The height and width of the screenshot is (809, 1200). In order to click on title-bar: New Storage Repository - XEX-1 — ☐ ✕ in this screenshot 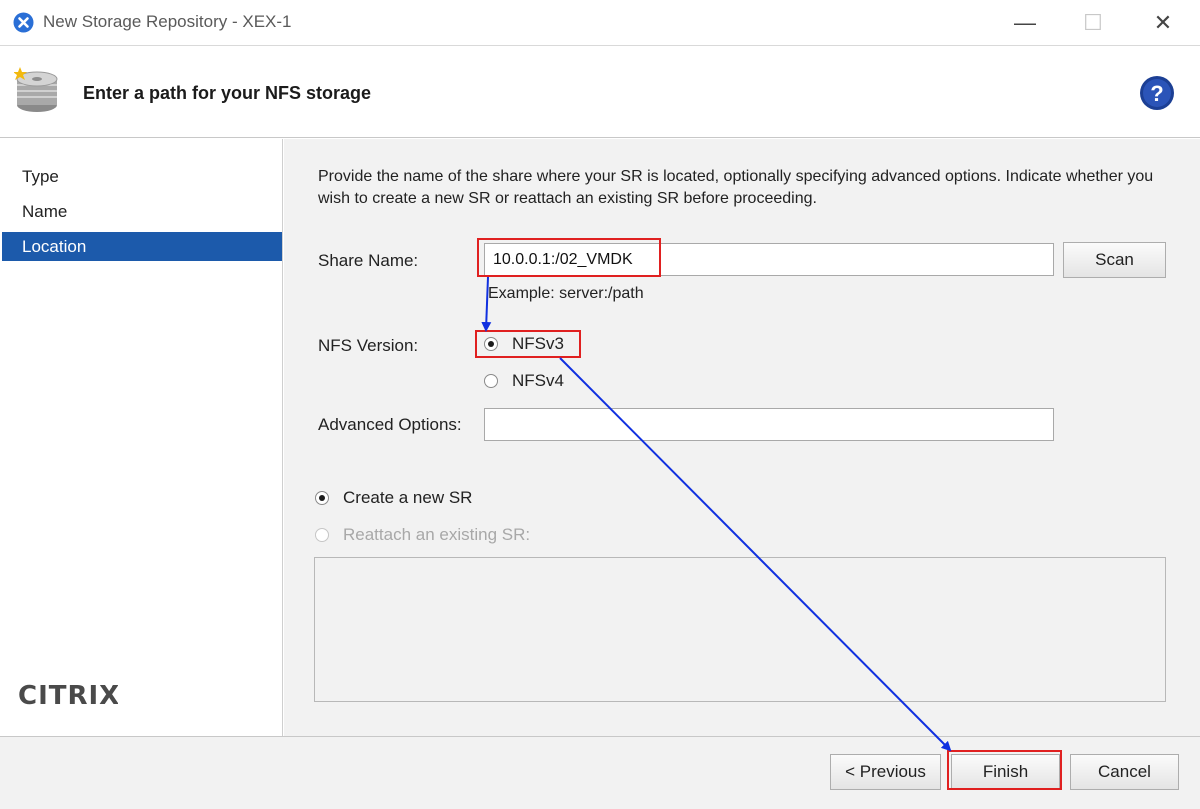, I will do `click(600, 23)`.